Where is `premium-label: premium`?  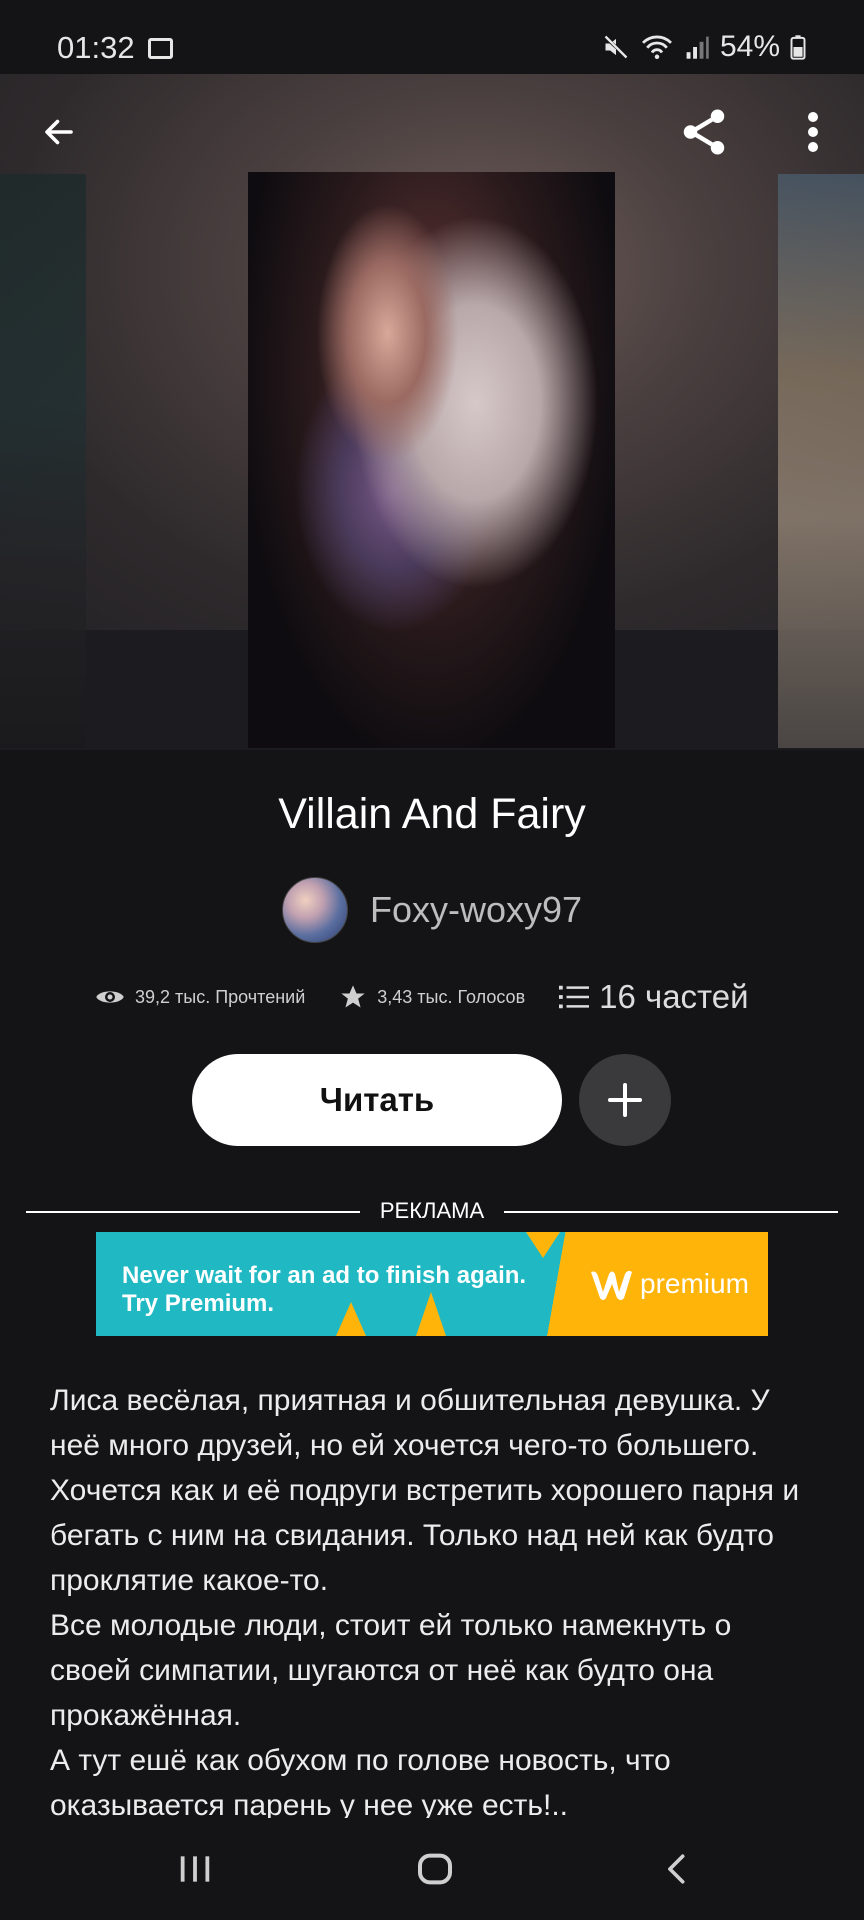 premium-label: premium is located at coordinates (694, 1283).